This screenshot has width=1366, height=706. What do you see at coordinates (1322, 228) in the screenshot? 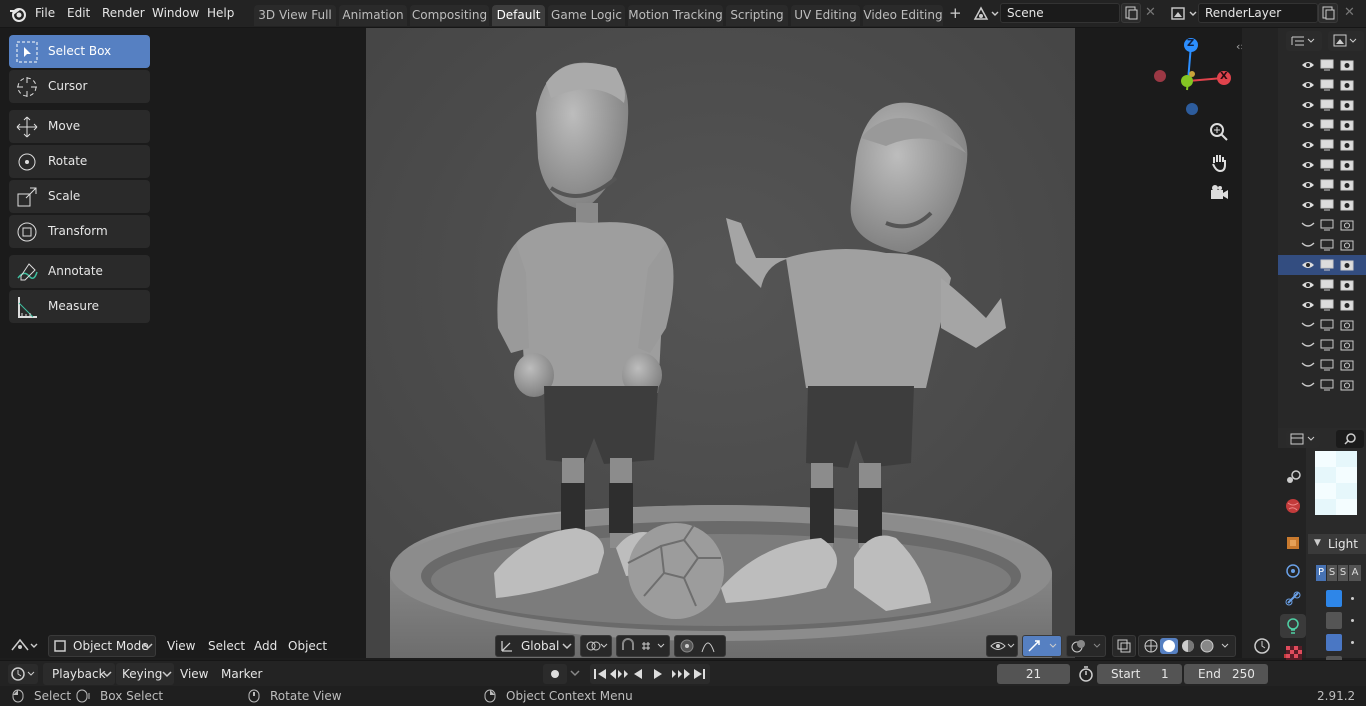
I see `outliner` at bounding box center [1322, 228].